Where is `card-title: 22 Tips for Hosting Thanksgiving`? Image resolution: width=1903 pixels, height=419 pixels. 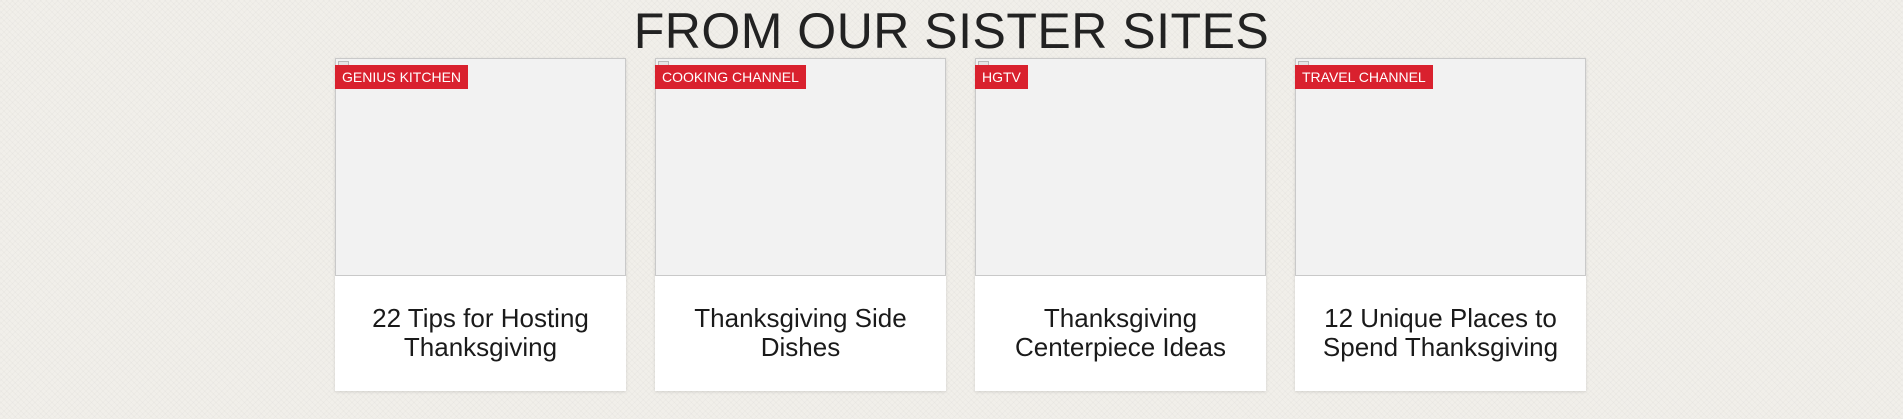 card-title: 22 Tips for Hosting Thanksgiving is located at coordinates (480, 333).